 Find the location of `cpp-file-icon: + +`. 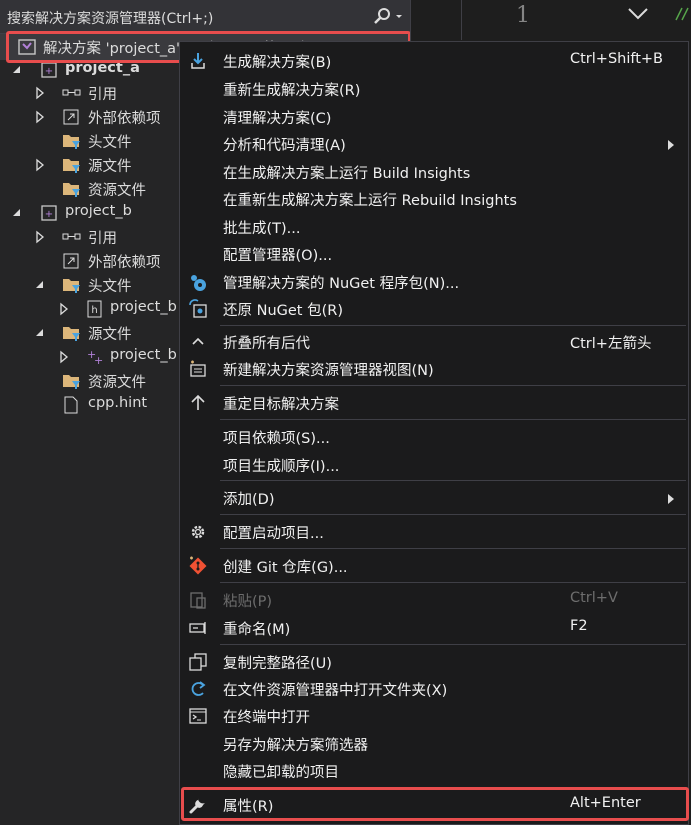

cpp-file-icon: + + is located at coordinates (95, 357).